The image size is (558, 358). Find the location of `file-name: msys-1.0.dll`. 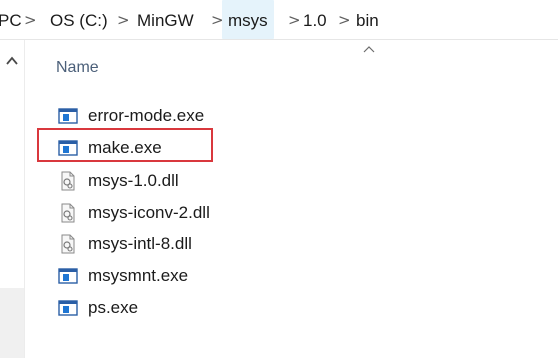

file-name: msys-1.0.dll is located at coordinates (133, 180).